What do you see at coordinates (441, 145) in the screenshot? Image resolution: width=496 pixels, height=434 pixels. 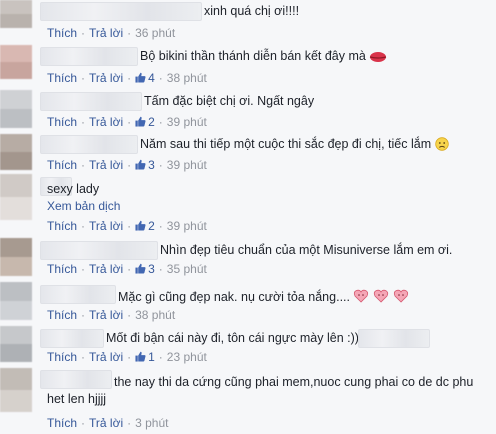 I see `disappointed-face-icon` at bounding box center [441, 145].